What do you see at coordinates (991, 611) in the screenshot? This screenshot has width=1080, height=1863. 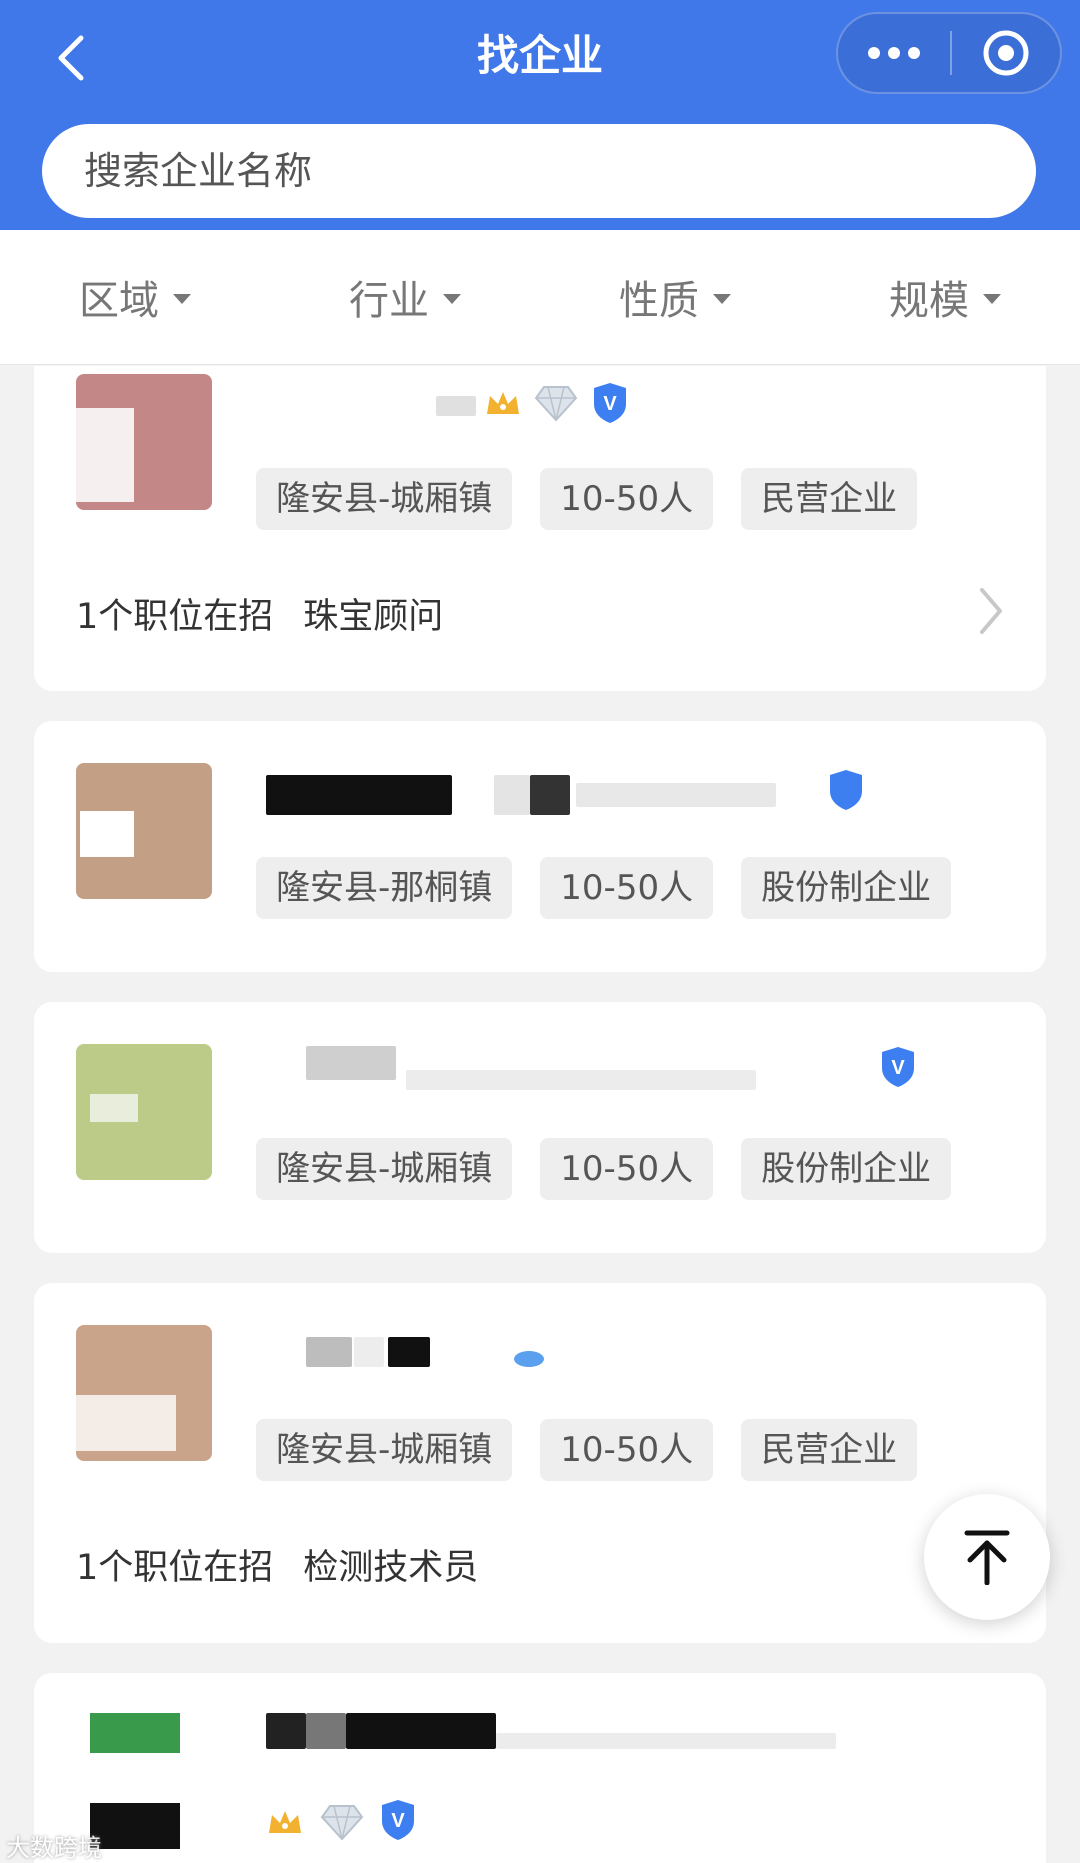 I see `chevron-right-icon` at bounding box center [991, 611].